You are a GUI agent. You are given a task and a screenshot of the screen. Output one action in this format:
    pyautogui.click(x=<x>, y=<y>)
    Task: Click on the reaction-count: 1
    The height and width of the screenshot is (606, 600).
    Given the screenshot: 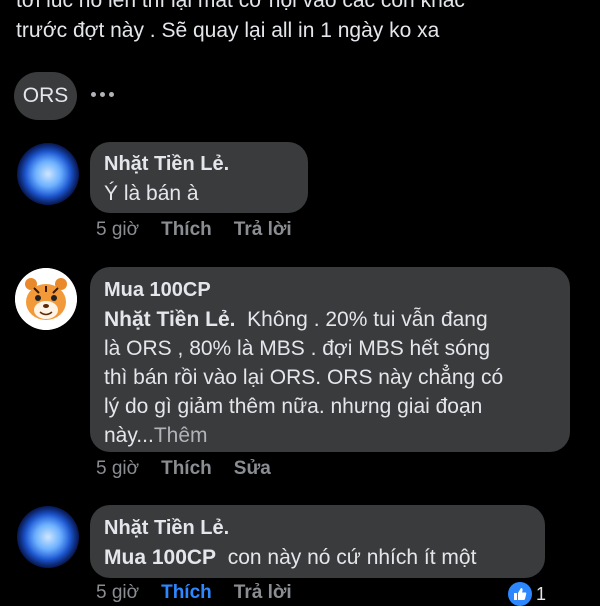 What is the action you would take?
    pyautogui.click(x=527, y=594)
    